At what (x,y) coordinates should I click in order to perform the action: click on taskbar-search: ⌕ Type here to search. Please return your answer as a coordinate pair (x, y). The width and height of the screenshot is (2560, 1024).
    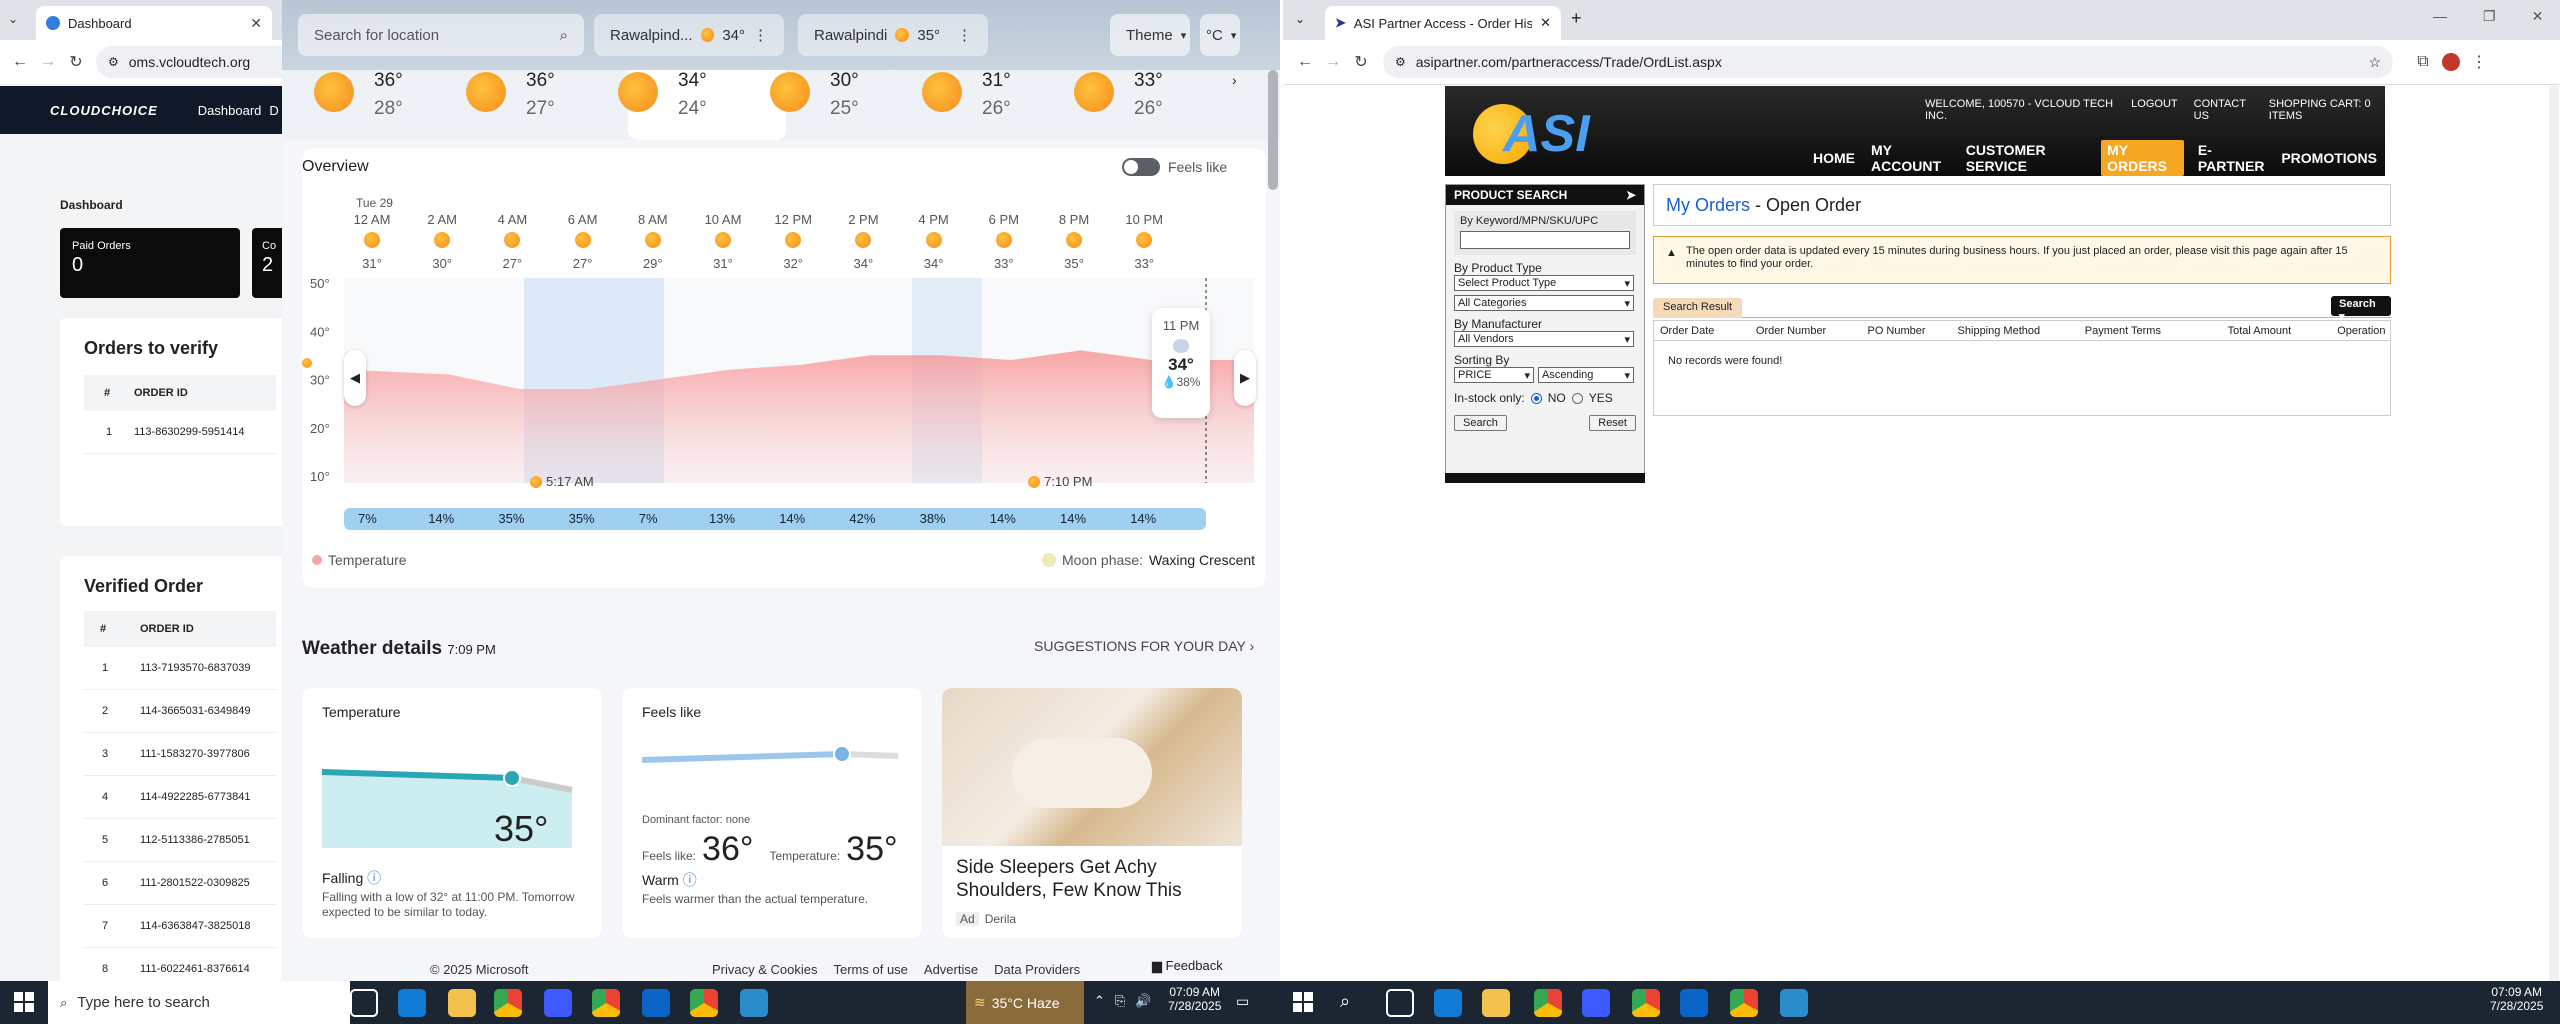
    Looking at the image, I should click on (199, 1002).